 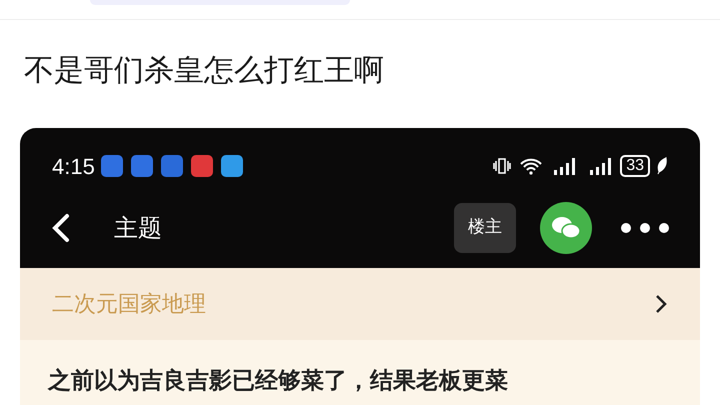 I want to click on forum-name: 二次元国家地理, so click(x=129, y=304).